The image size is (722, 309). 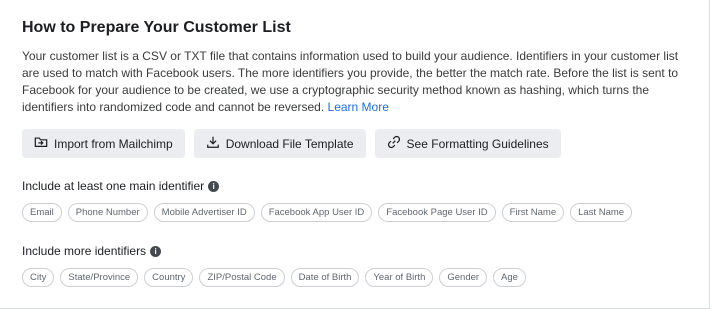 What do you see at coordinates (437, 212) in the screenshot?
I see `identifier-chip: Facebook Page User ID` at bounding box center [437, 212].